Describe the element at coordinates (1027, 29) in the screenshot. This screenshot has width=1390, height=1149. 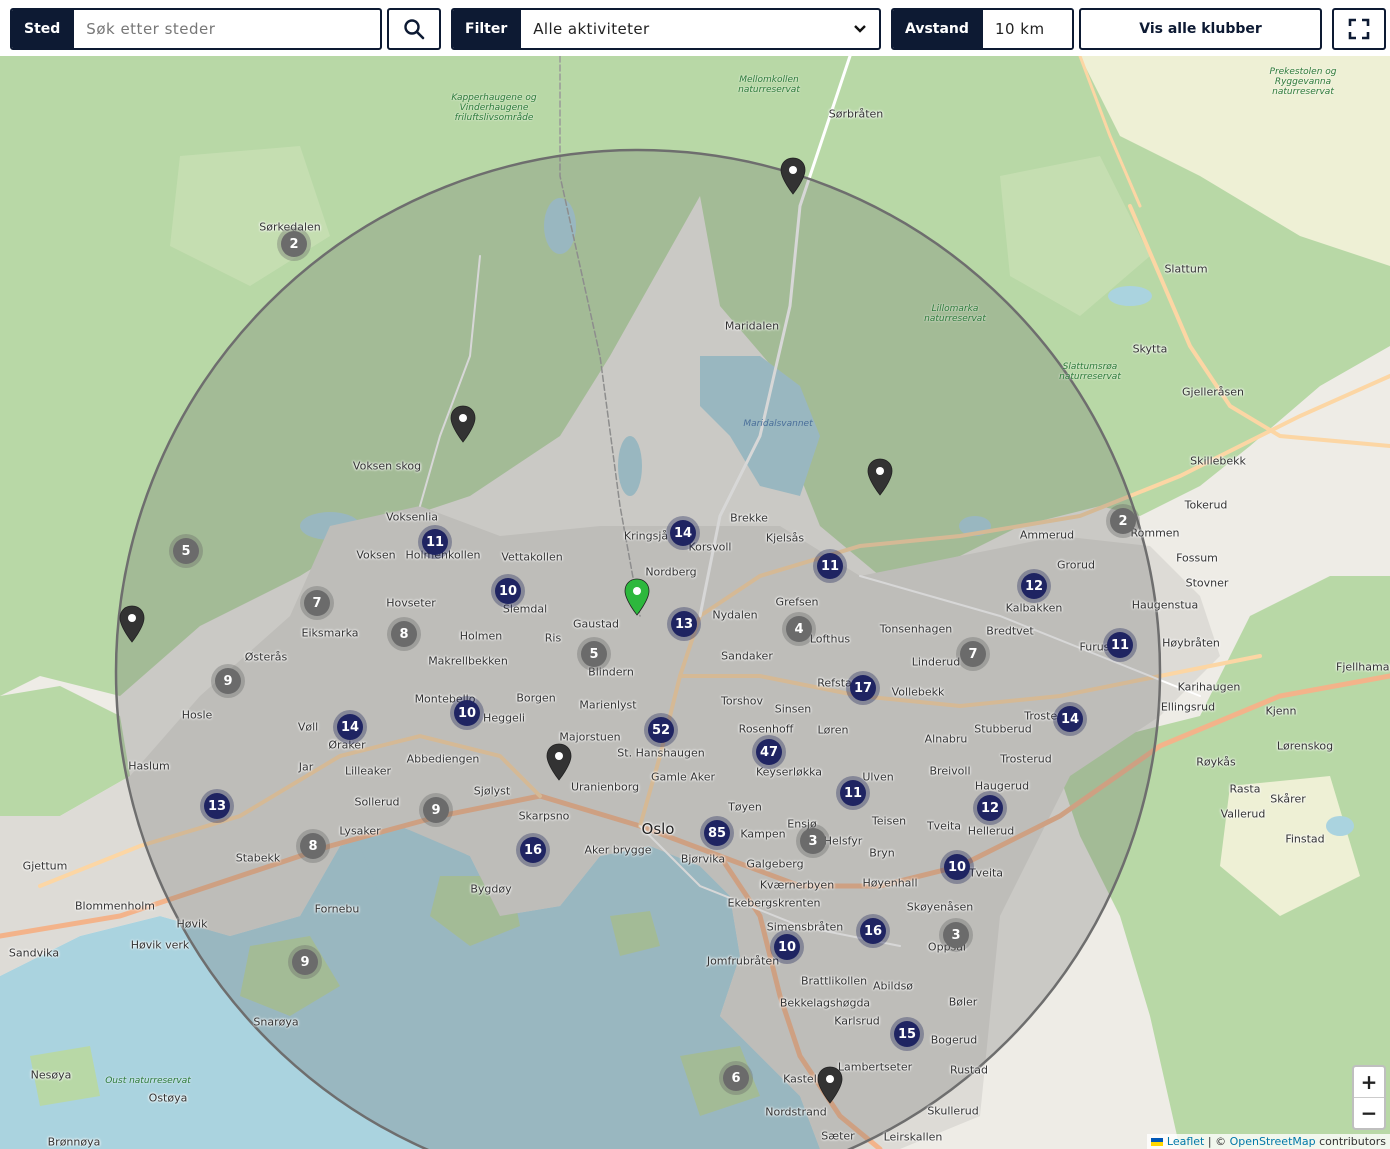
I see `distance-input` at that location.